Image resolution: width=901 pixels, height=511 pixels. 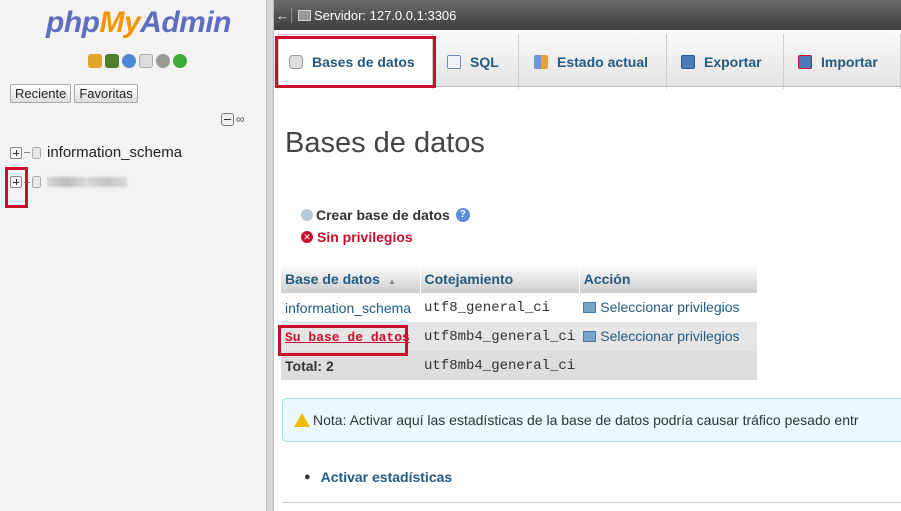 What do you see at coordinates (240, 119) in the screenshot?
I see `link-icon: ∞` at bounding box center [240, 119].